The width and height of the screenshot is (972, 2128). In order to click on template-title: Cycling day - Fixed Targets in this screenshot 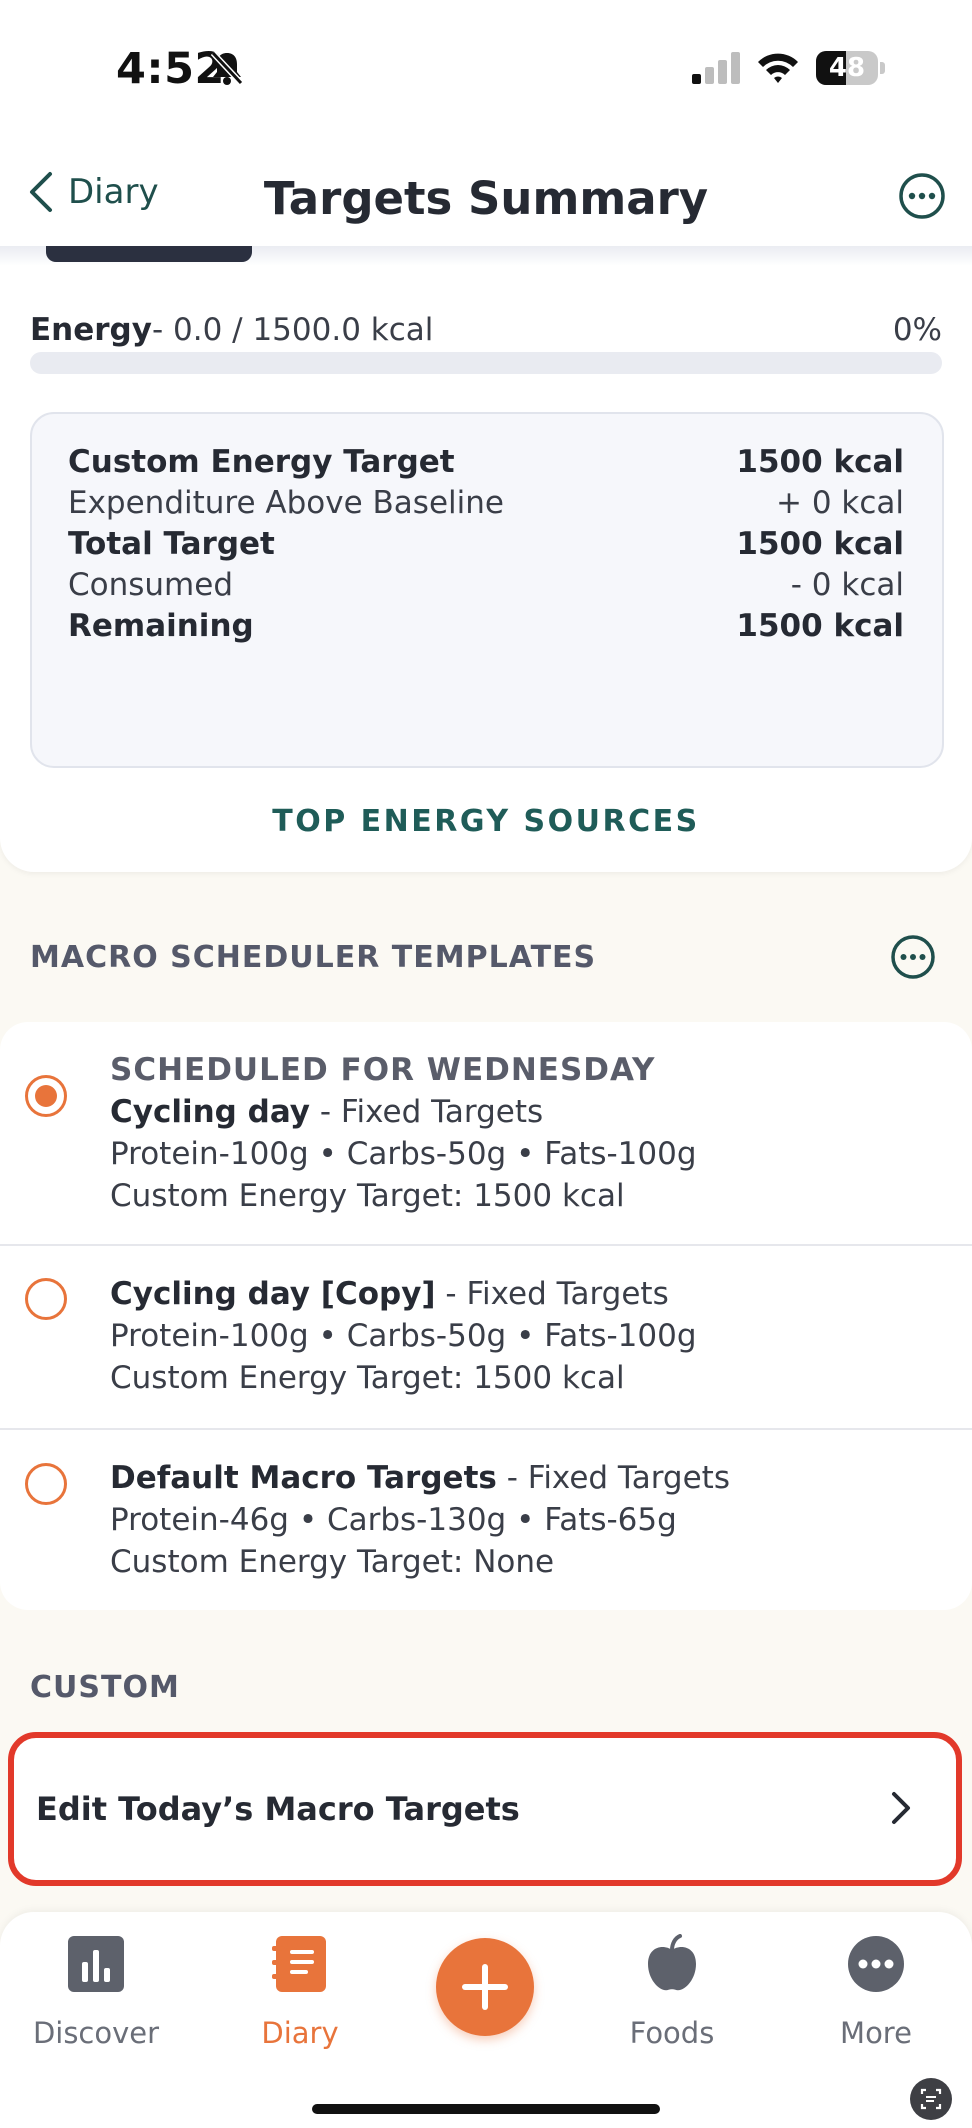, I will do `click(326, 1112)`.